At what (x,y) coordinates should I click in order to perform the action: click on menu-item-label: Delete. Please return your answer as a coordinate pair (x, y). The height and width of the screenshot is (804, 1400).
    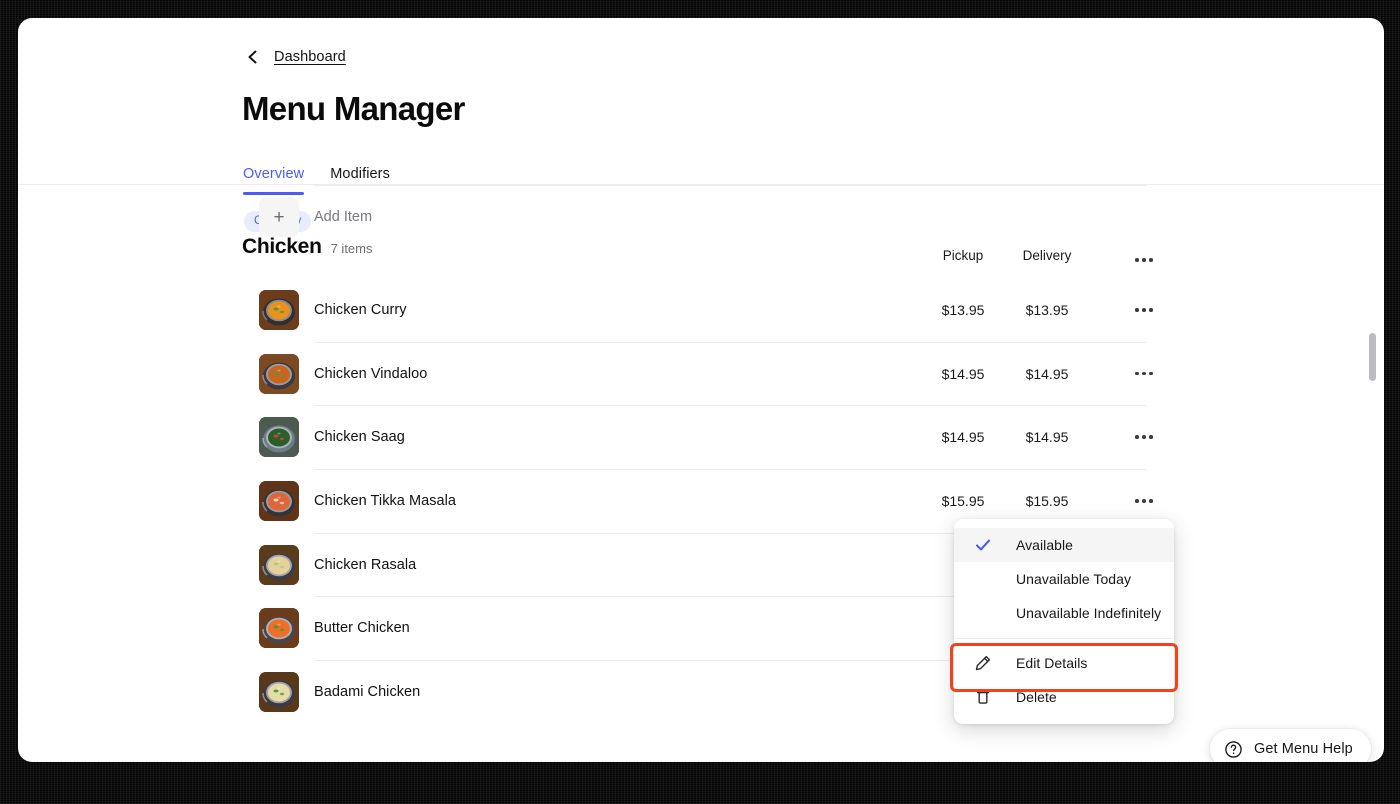
    Looking at the image, I should click on (1036, 697).